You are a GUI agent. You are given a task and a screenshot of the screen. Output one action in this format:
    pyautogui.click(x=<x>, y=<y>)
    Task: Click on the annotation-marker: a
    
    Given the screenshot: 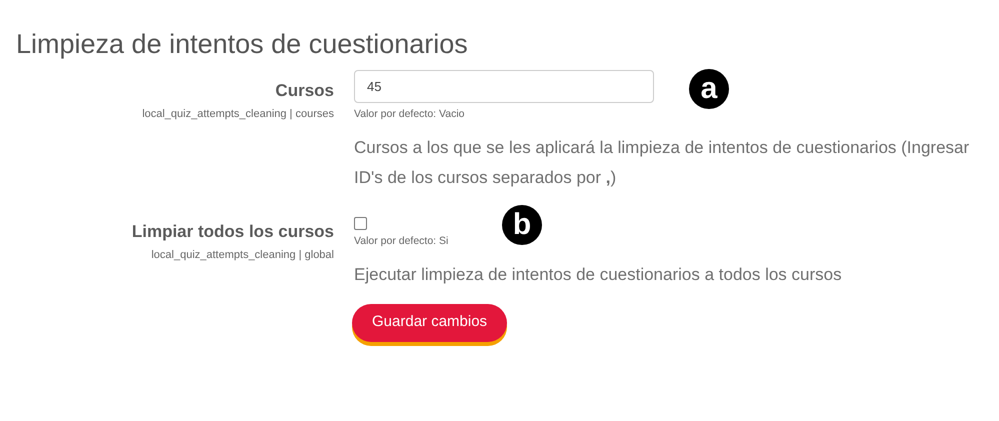 What is the action you would take?
    pyautogui.click(x=709, y=89)
    